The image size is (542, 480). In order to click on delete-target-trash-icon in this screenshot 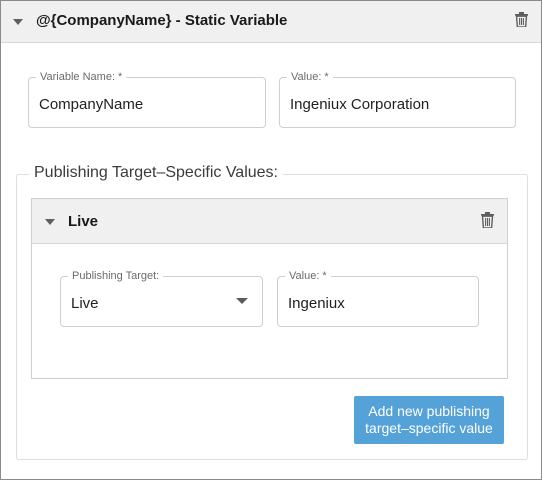, I will do `click(487, 220)`.